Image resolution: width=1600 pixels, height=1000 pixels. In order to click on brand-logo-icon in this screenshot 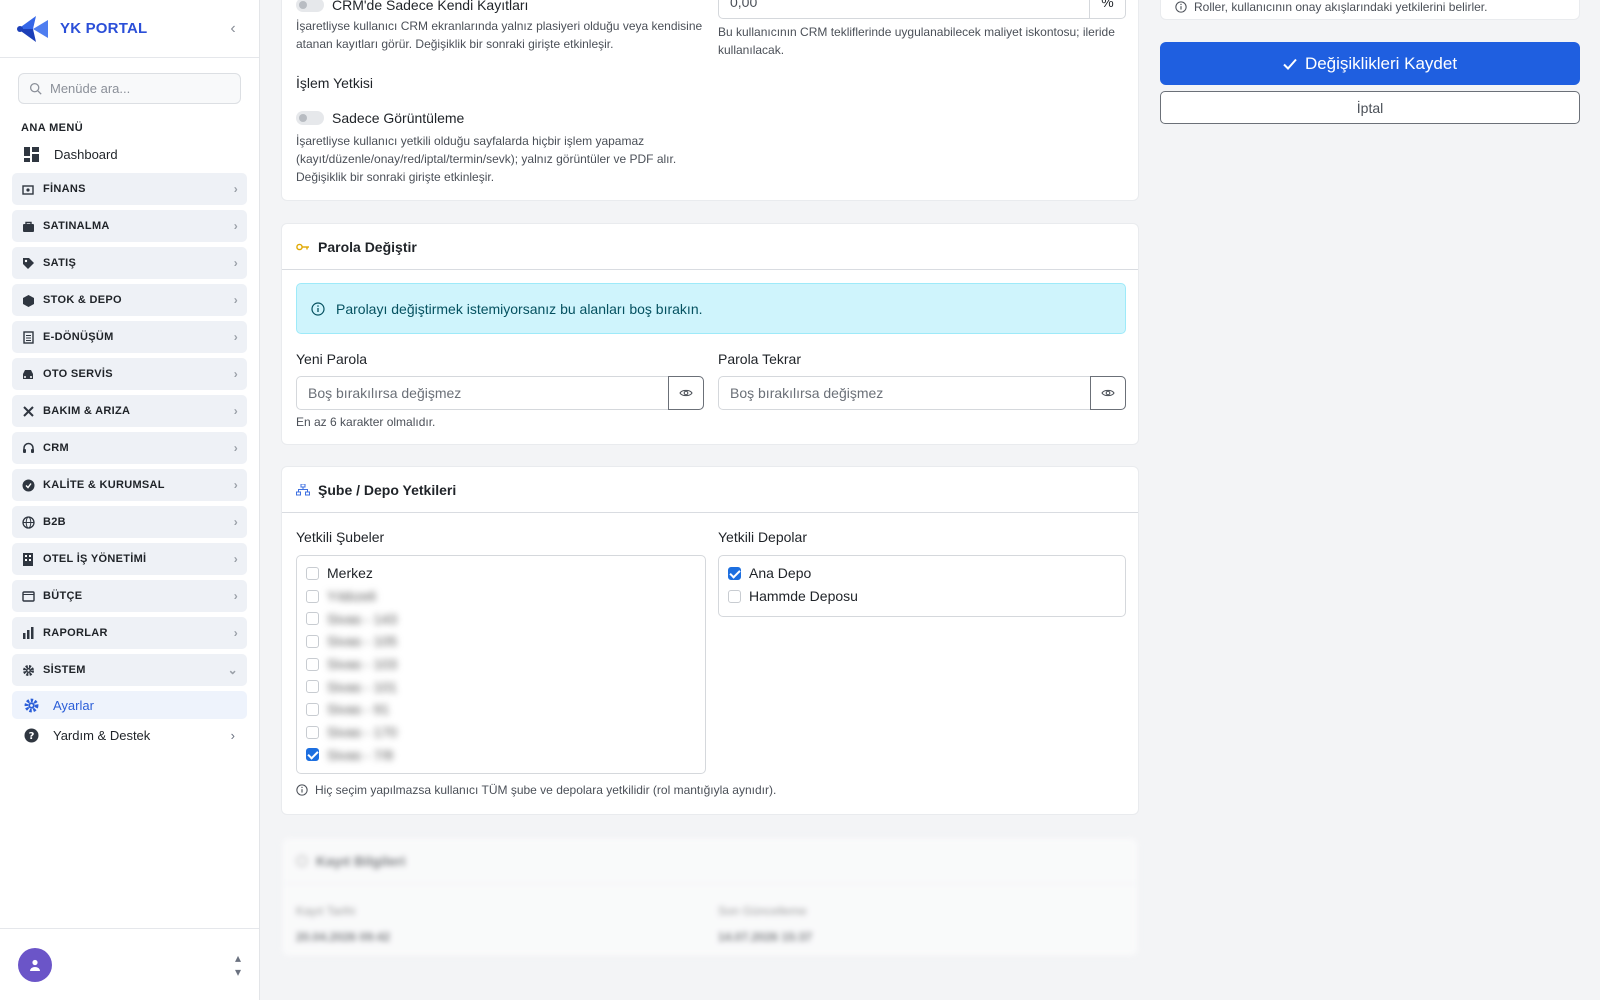, I will do `click(32, 28)`.